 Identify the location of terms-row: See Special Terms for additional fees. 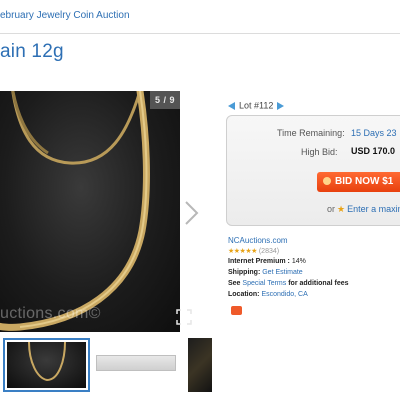
(288, 283).